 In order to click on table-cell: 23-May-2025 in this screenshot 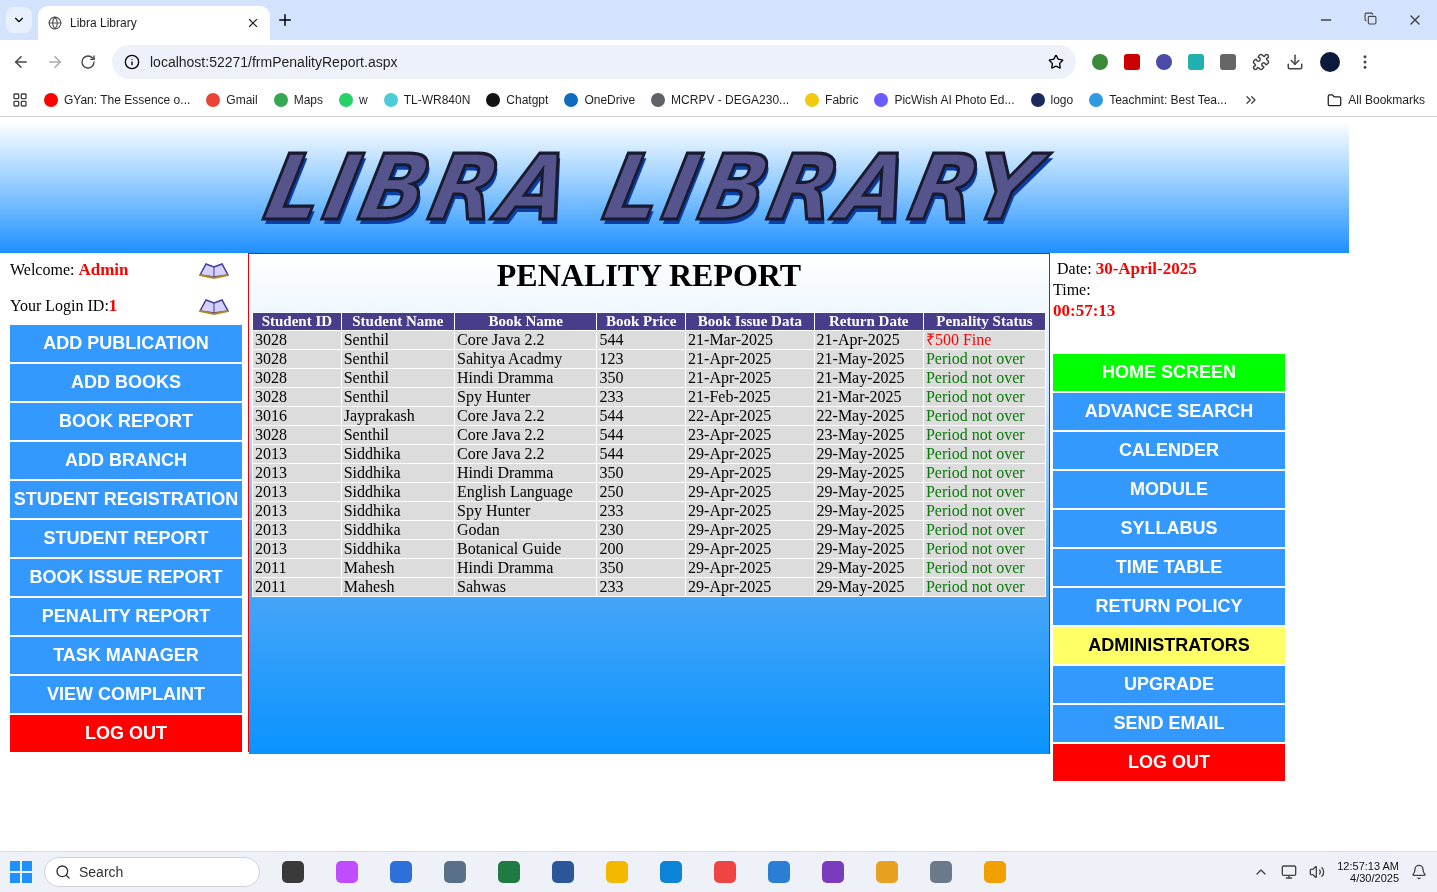, I will do `click(868, 435)`.